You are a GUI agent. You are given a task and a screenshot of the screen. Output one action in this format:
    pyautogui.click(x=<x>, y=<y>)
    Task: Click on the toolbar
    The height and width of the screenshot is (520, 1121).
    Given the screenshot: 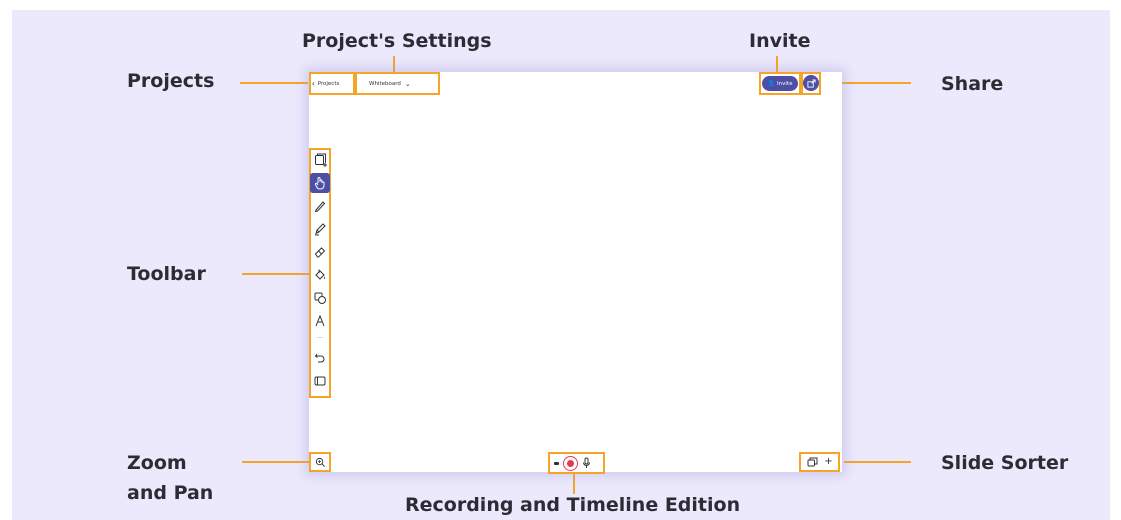 What is the action you would take?
    pyautogui.click(x=320, y=273)
    